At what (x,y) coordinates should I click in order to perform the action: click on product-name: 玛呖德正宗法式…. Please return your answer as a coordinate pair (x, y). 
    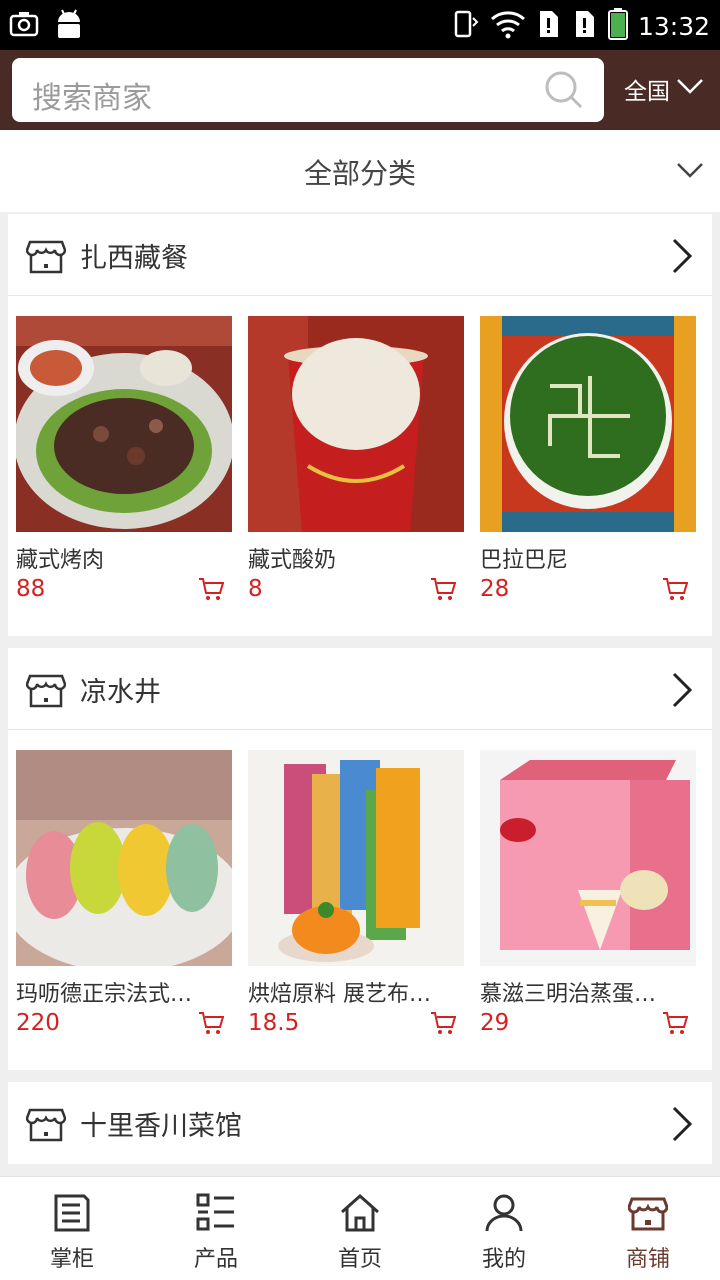
    Looking at the image, I should click on (104, 994).